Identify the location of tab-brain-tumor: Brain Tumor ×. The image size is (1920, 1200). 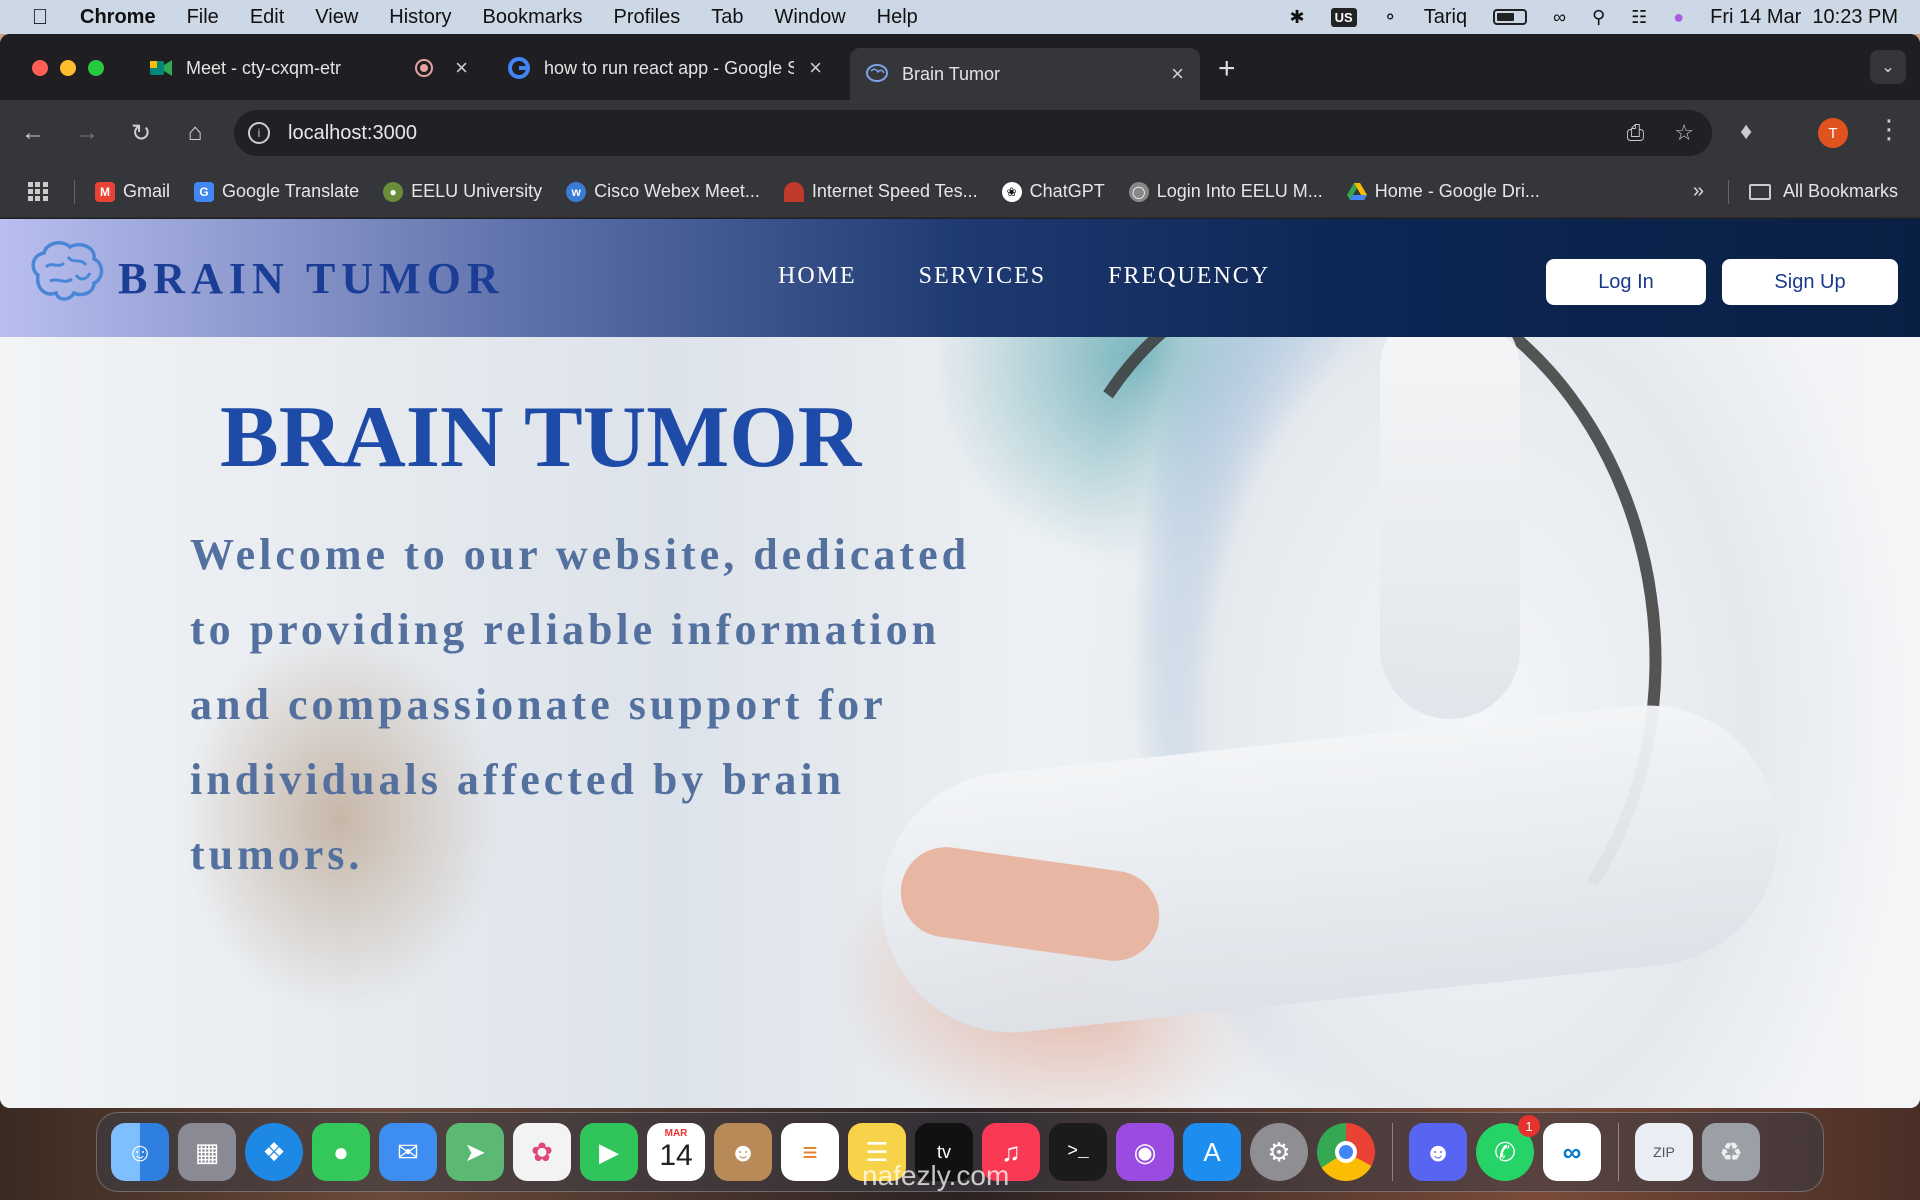
(1025, 74).